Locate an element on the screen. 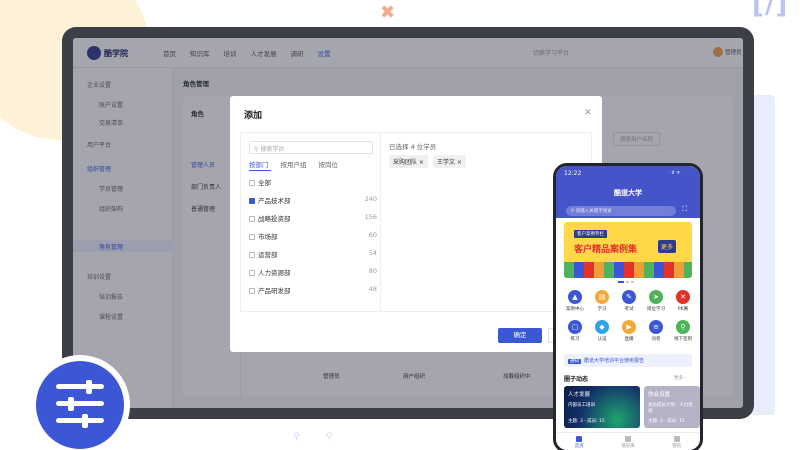 This screenshot has width=800, height=450. sliders-icon is located at coordinates (80, 404).